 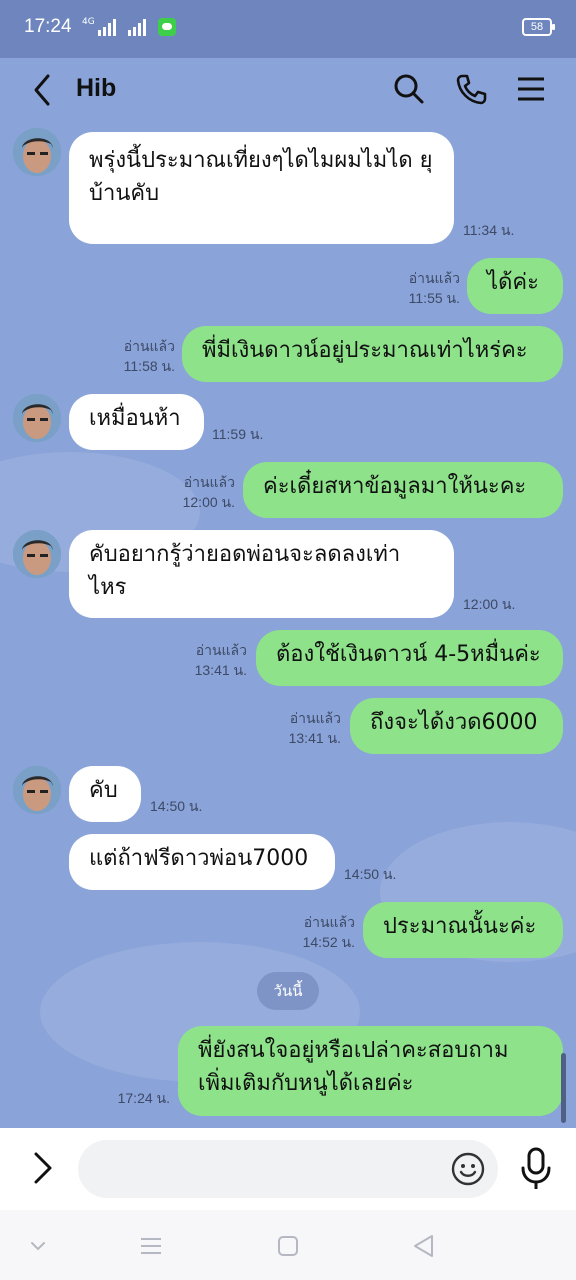 What do you see at coordinates (409, 658) in the screenshot?
I see `message-bubble-outgoing: ต้องใช้เงินดาวน์ 4-5หมื่นค่ะ` at bounding box center [409, 658].